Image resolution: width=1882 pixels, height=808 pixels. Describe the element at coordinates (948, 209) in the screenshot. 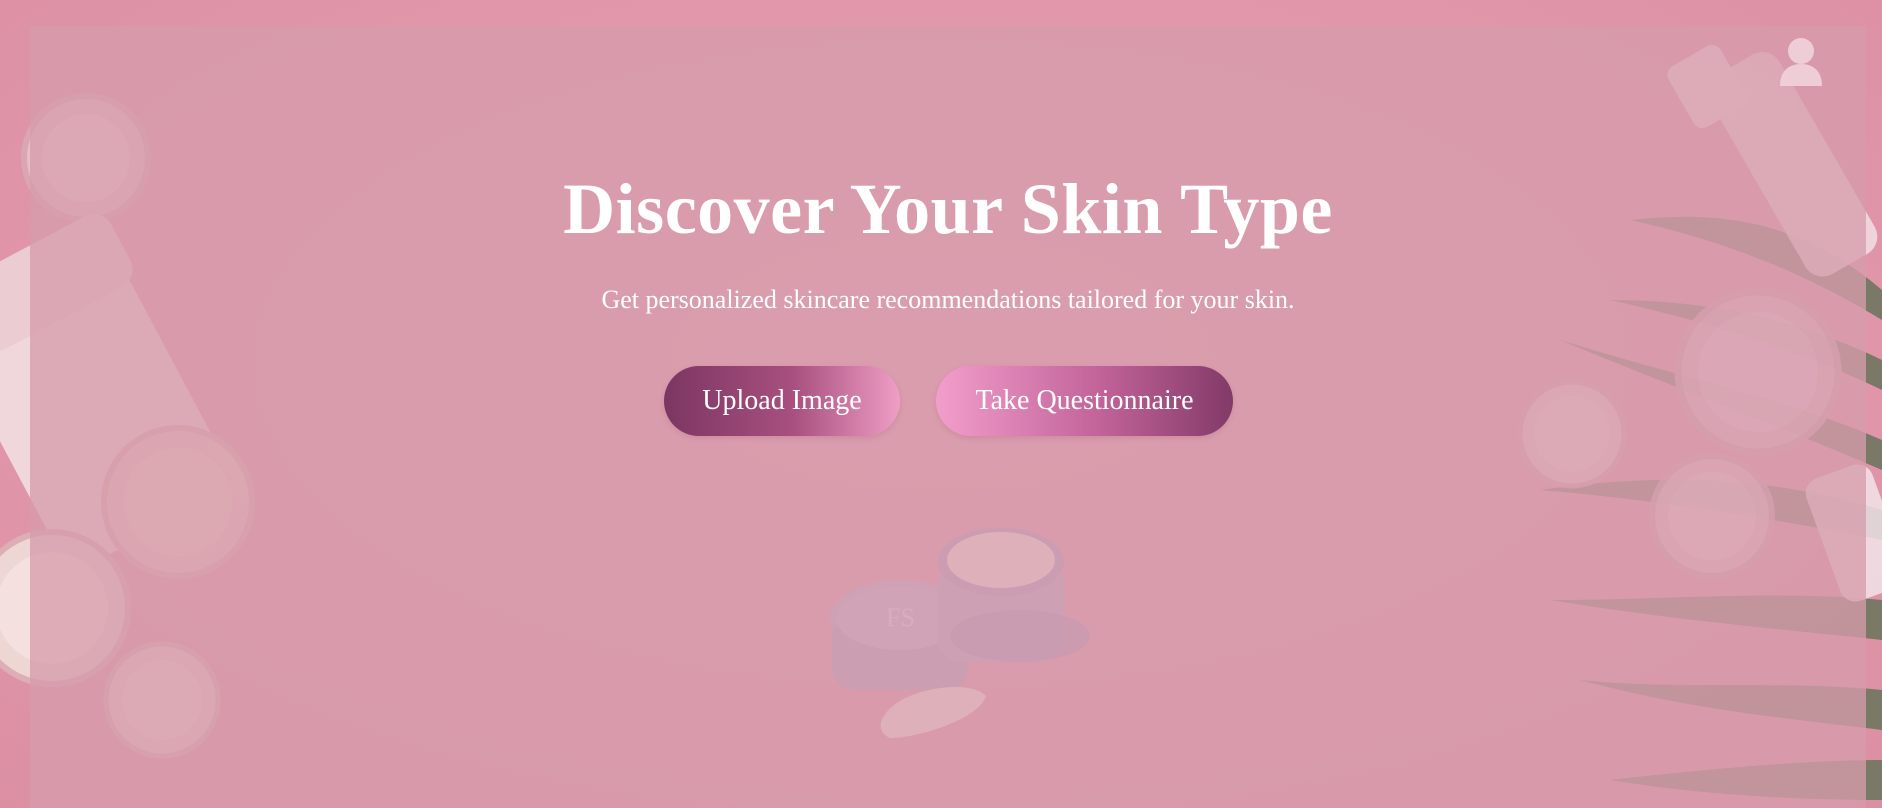

I see `page-title: Discover Your Skin Type` at that location.